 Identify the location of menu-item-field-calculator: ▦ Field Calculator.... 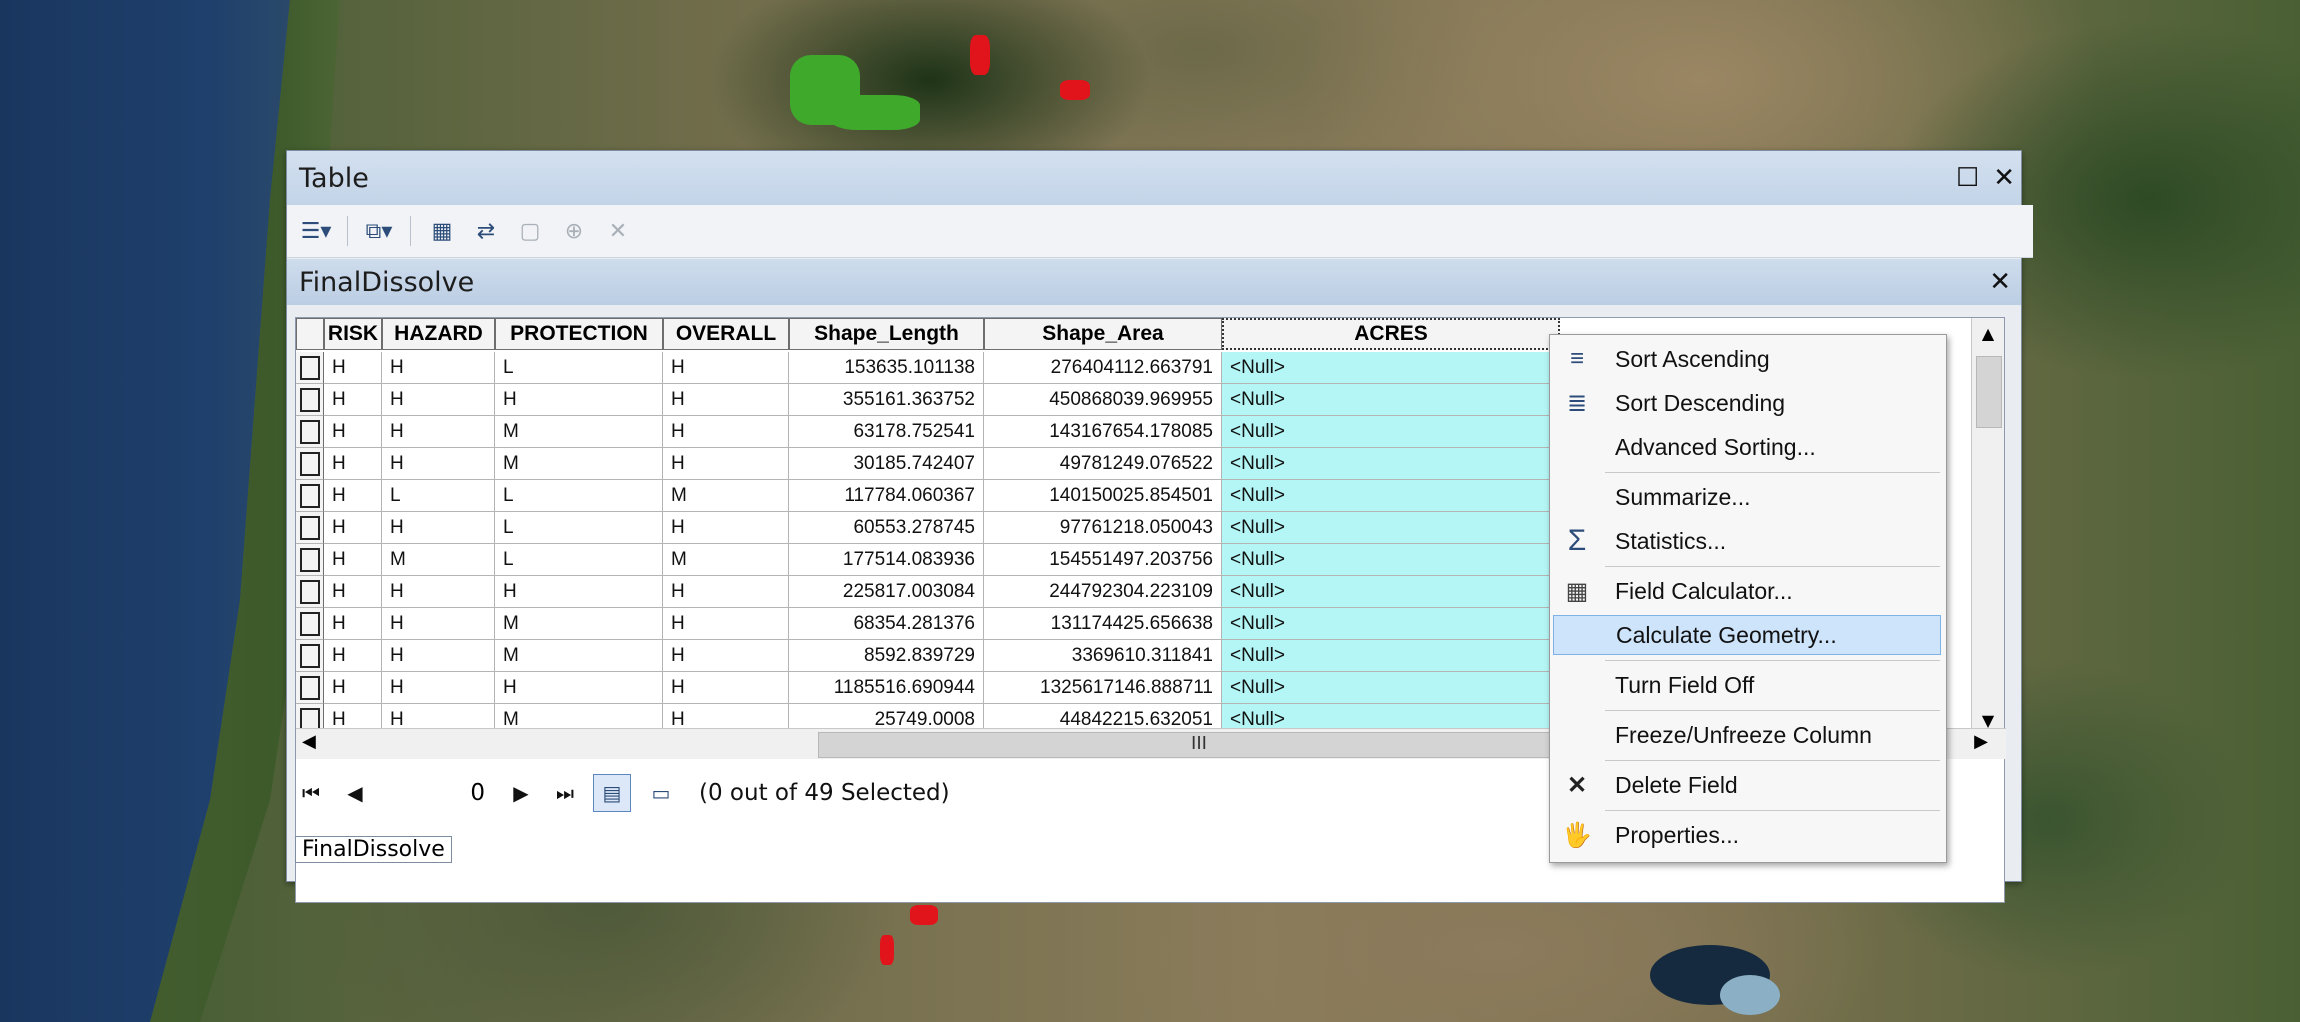
(1747, 591).